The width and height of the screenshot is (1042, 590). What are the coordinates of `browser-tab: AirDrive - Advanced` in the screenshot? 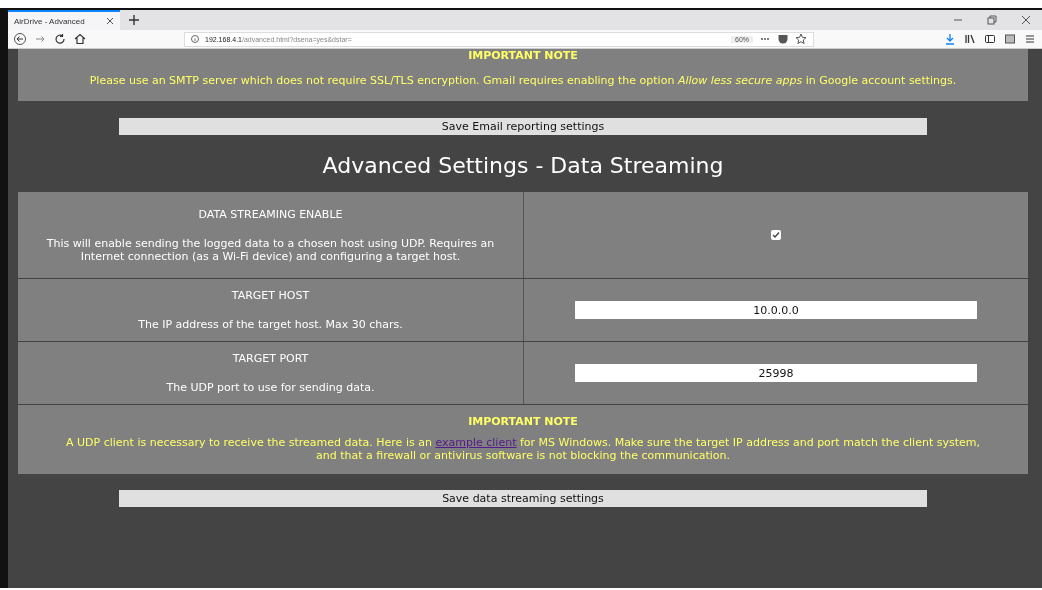 It's located at (64, 20).